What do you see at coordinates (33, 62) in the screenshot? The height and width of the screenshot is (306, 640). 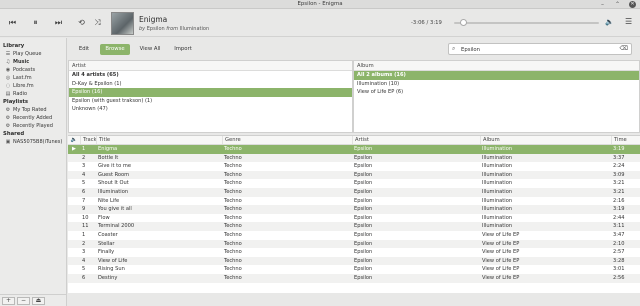 I see `sidebar-item-music: ♫ Music` at bounding box center [33, 62].